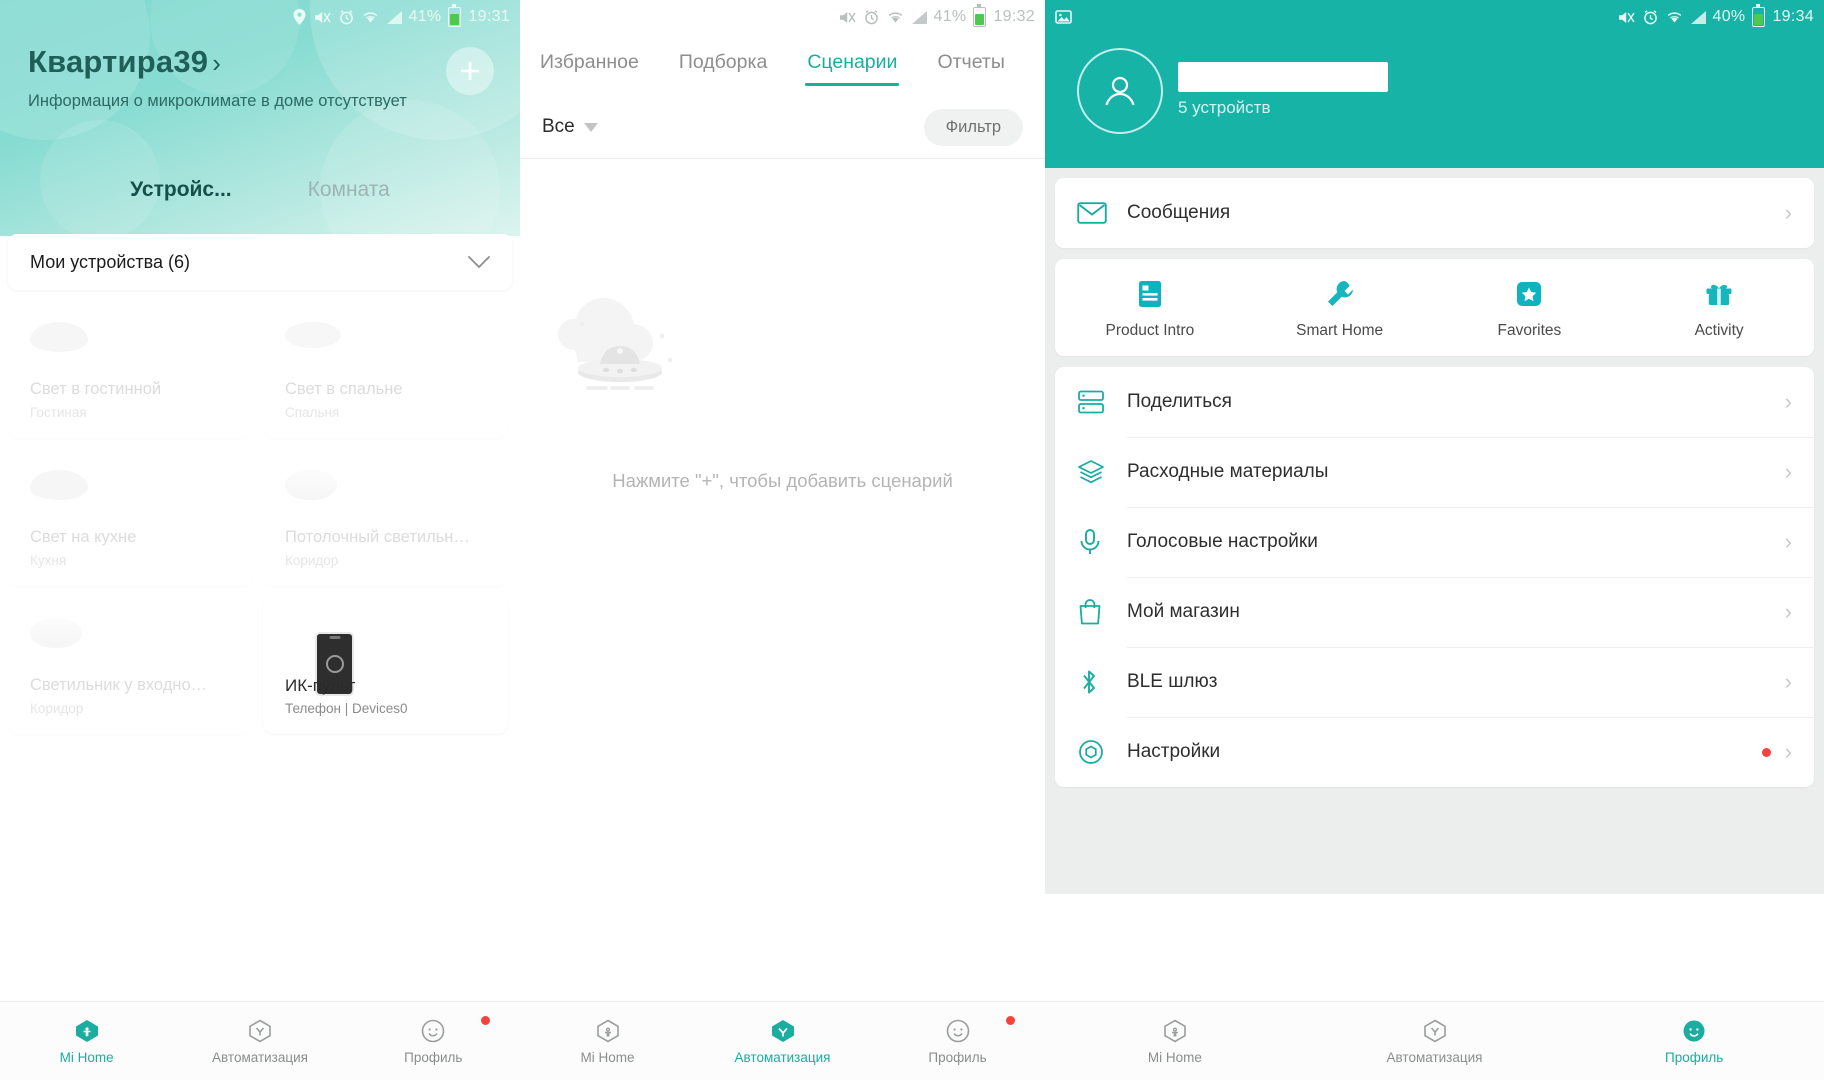  What do you see at coordinates (346, 708) in the screenshot?
I see `device-room: Телефон | Devices0` at bounding box center [346, 708].